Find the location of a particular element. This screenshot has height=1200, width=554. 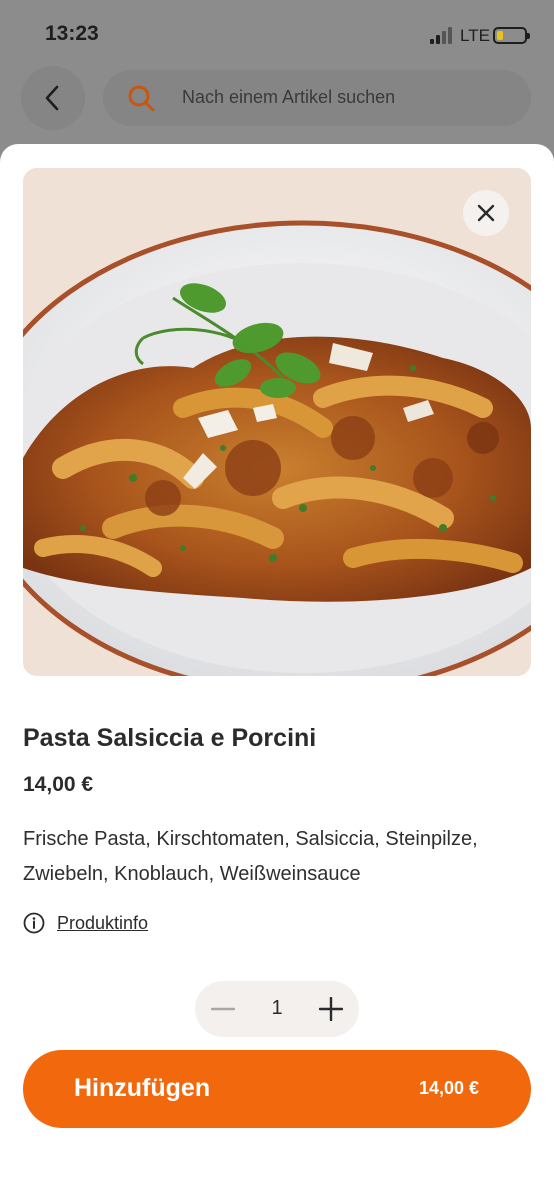

status-time: 13:23 is located at coordinates (72, 33).